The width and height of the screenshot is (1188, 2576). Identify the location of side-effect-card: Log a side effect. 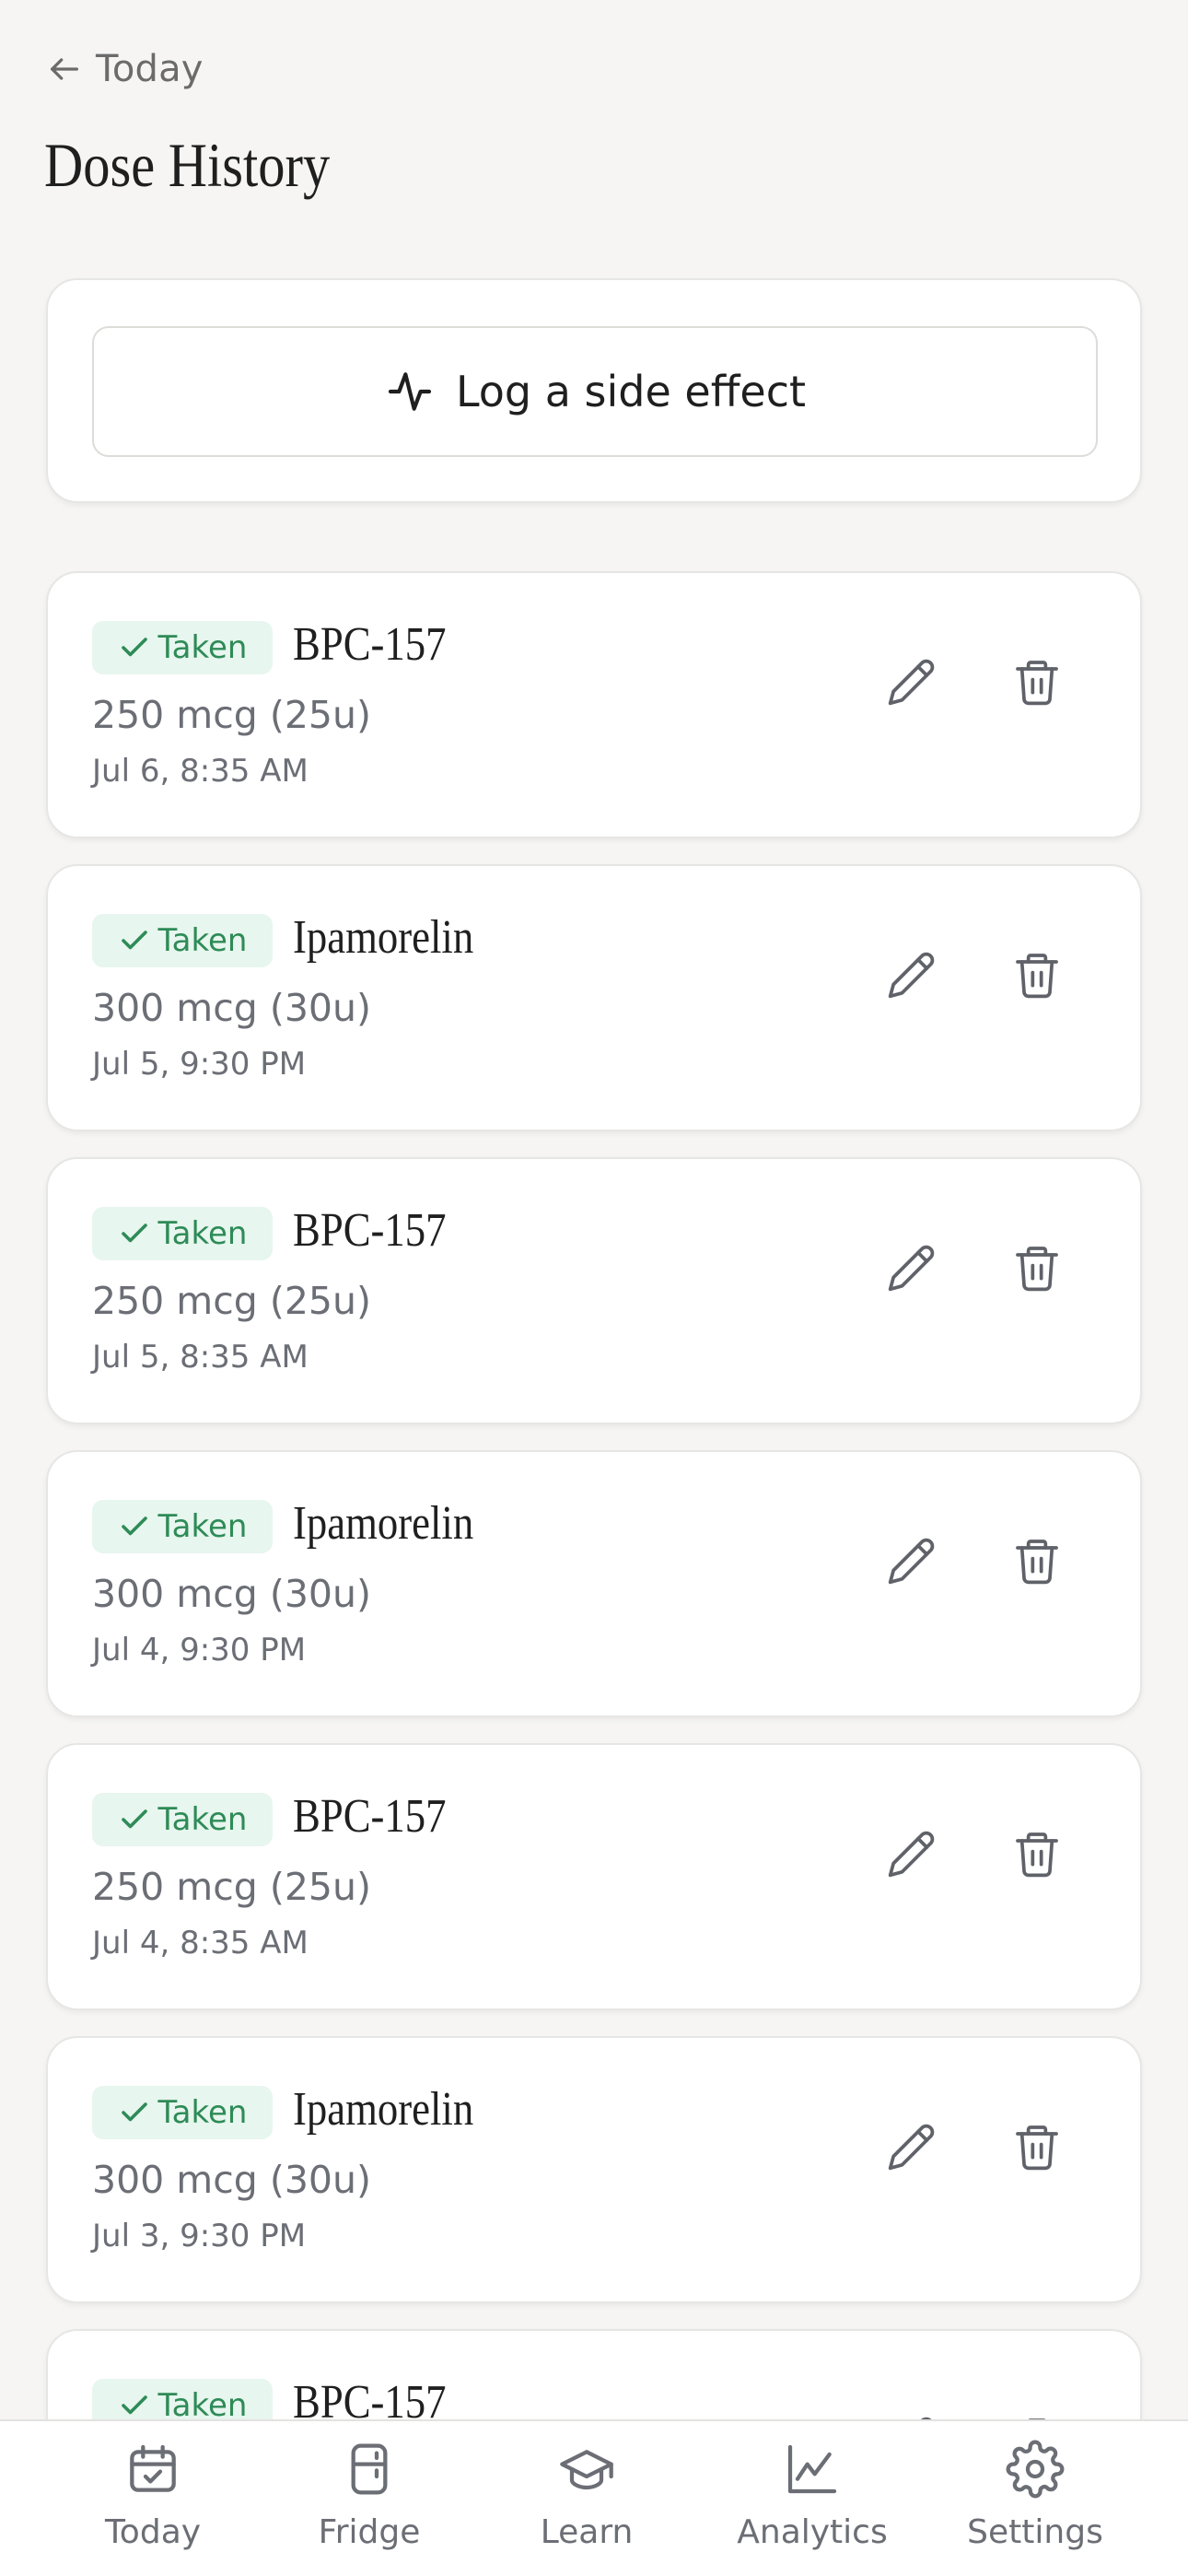
(594, 390).